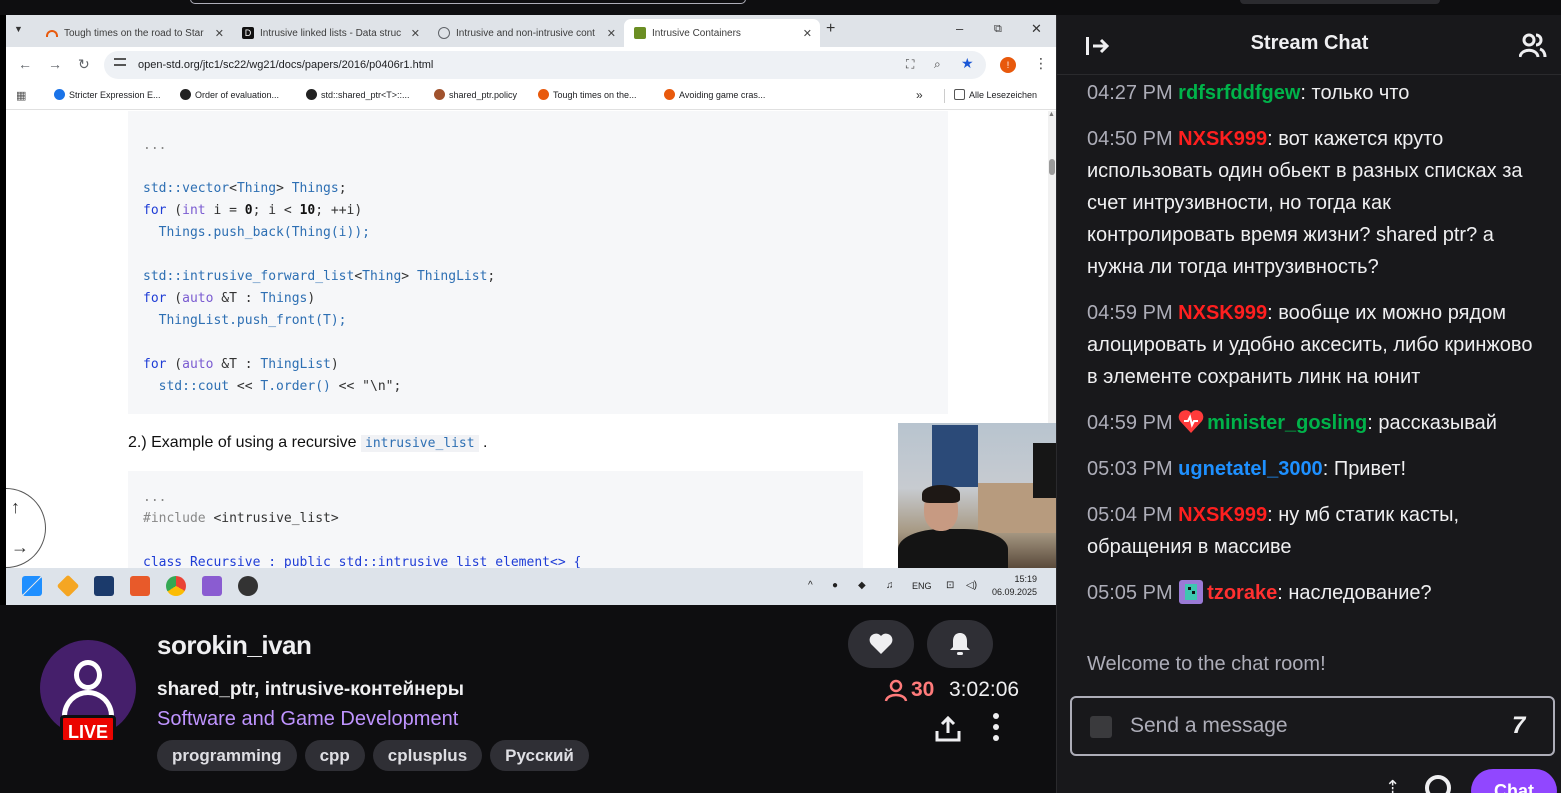 This screenshot has width=1561, height=793. I want to click on stream-category-link: Software and Game Development, so click(307, 719).